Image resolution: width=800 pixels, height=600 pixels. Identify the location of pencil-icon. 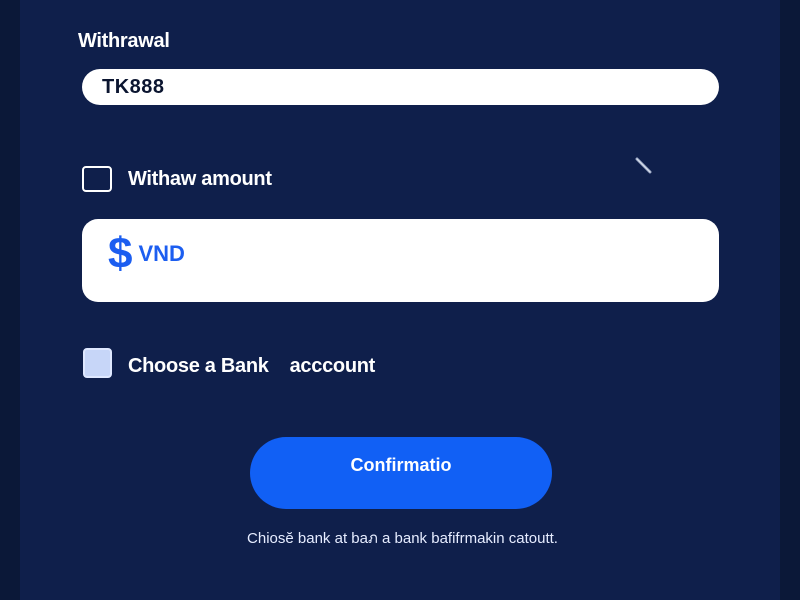
(644, 165).